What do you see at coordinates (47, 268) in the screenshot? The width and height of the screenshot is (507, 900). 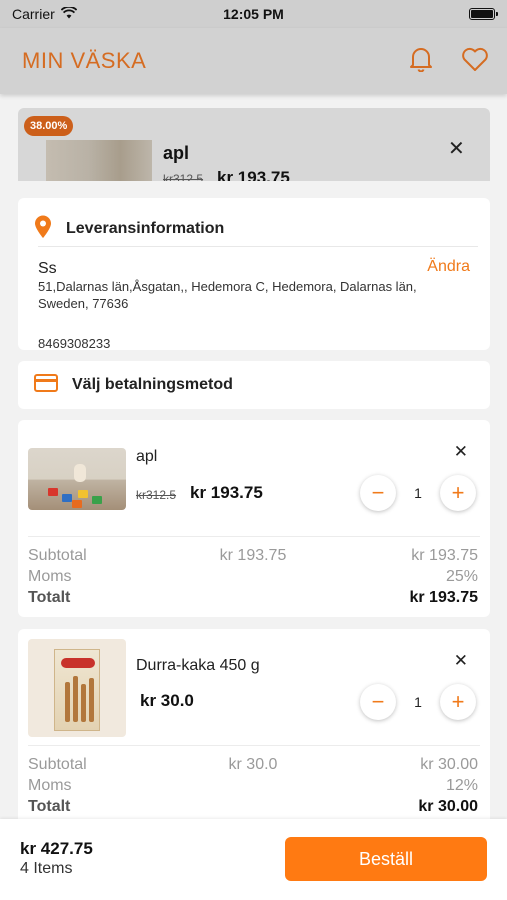 I see `recipient-name: Ss` at bounding box center [47, 268].